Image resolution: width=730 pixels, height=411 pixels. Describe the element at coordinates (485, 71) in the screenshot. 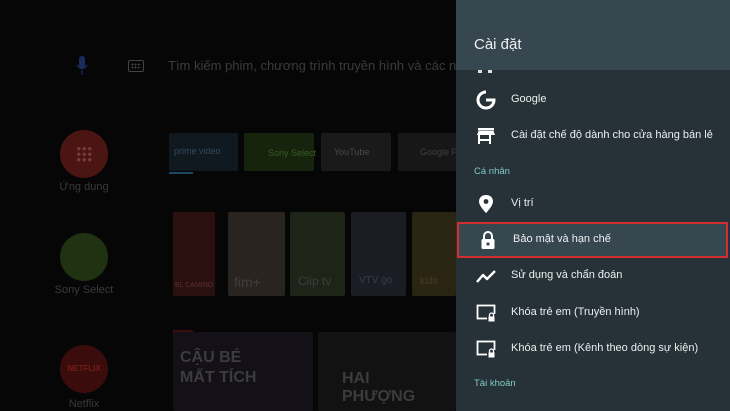

I see `partial-icon` at that location.